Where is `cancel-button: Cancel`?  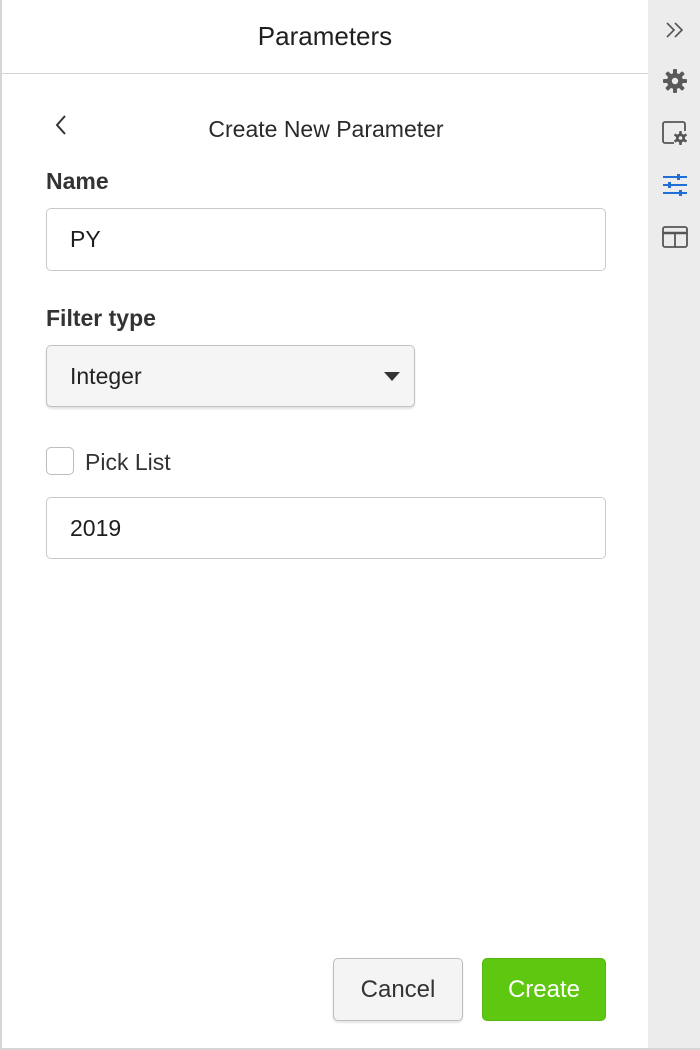 cancel-button: Cancel is located at coordinates (398, 989).